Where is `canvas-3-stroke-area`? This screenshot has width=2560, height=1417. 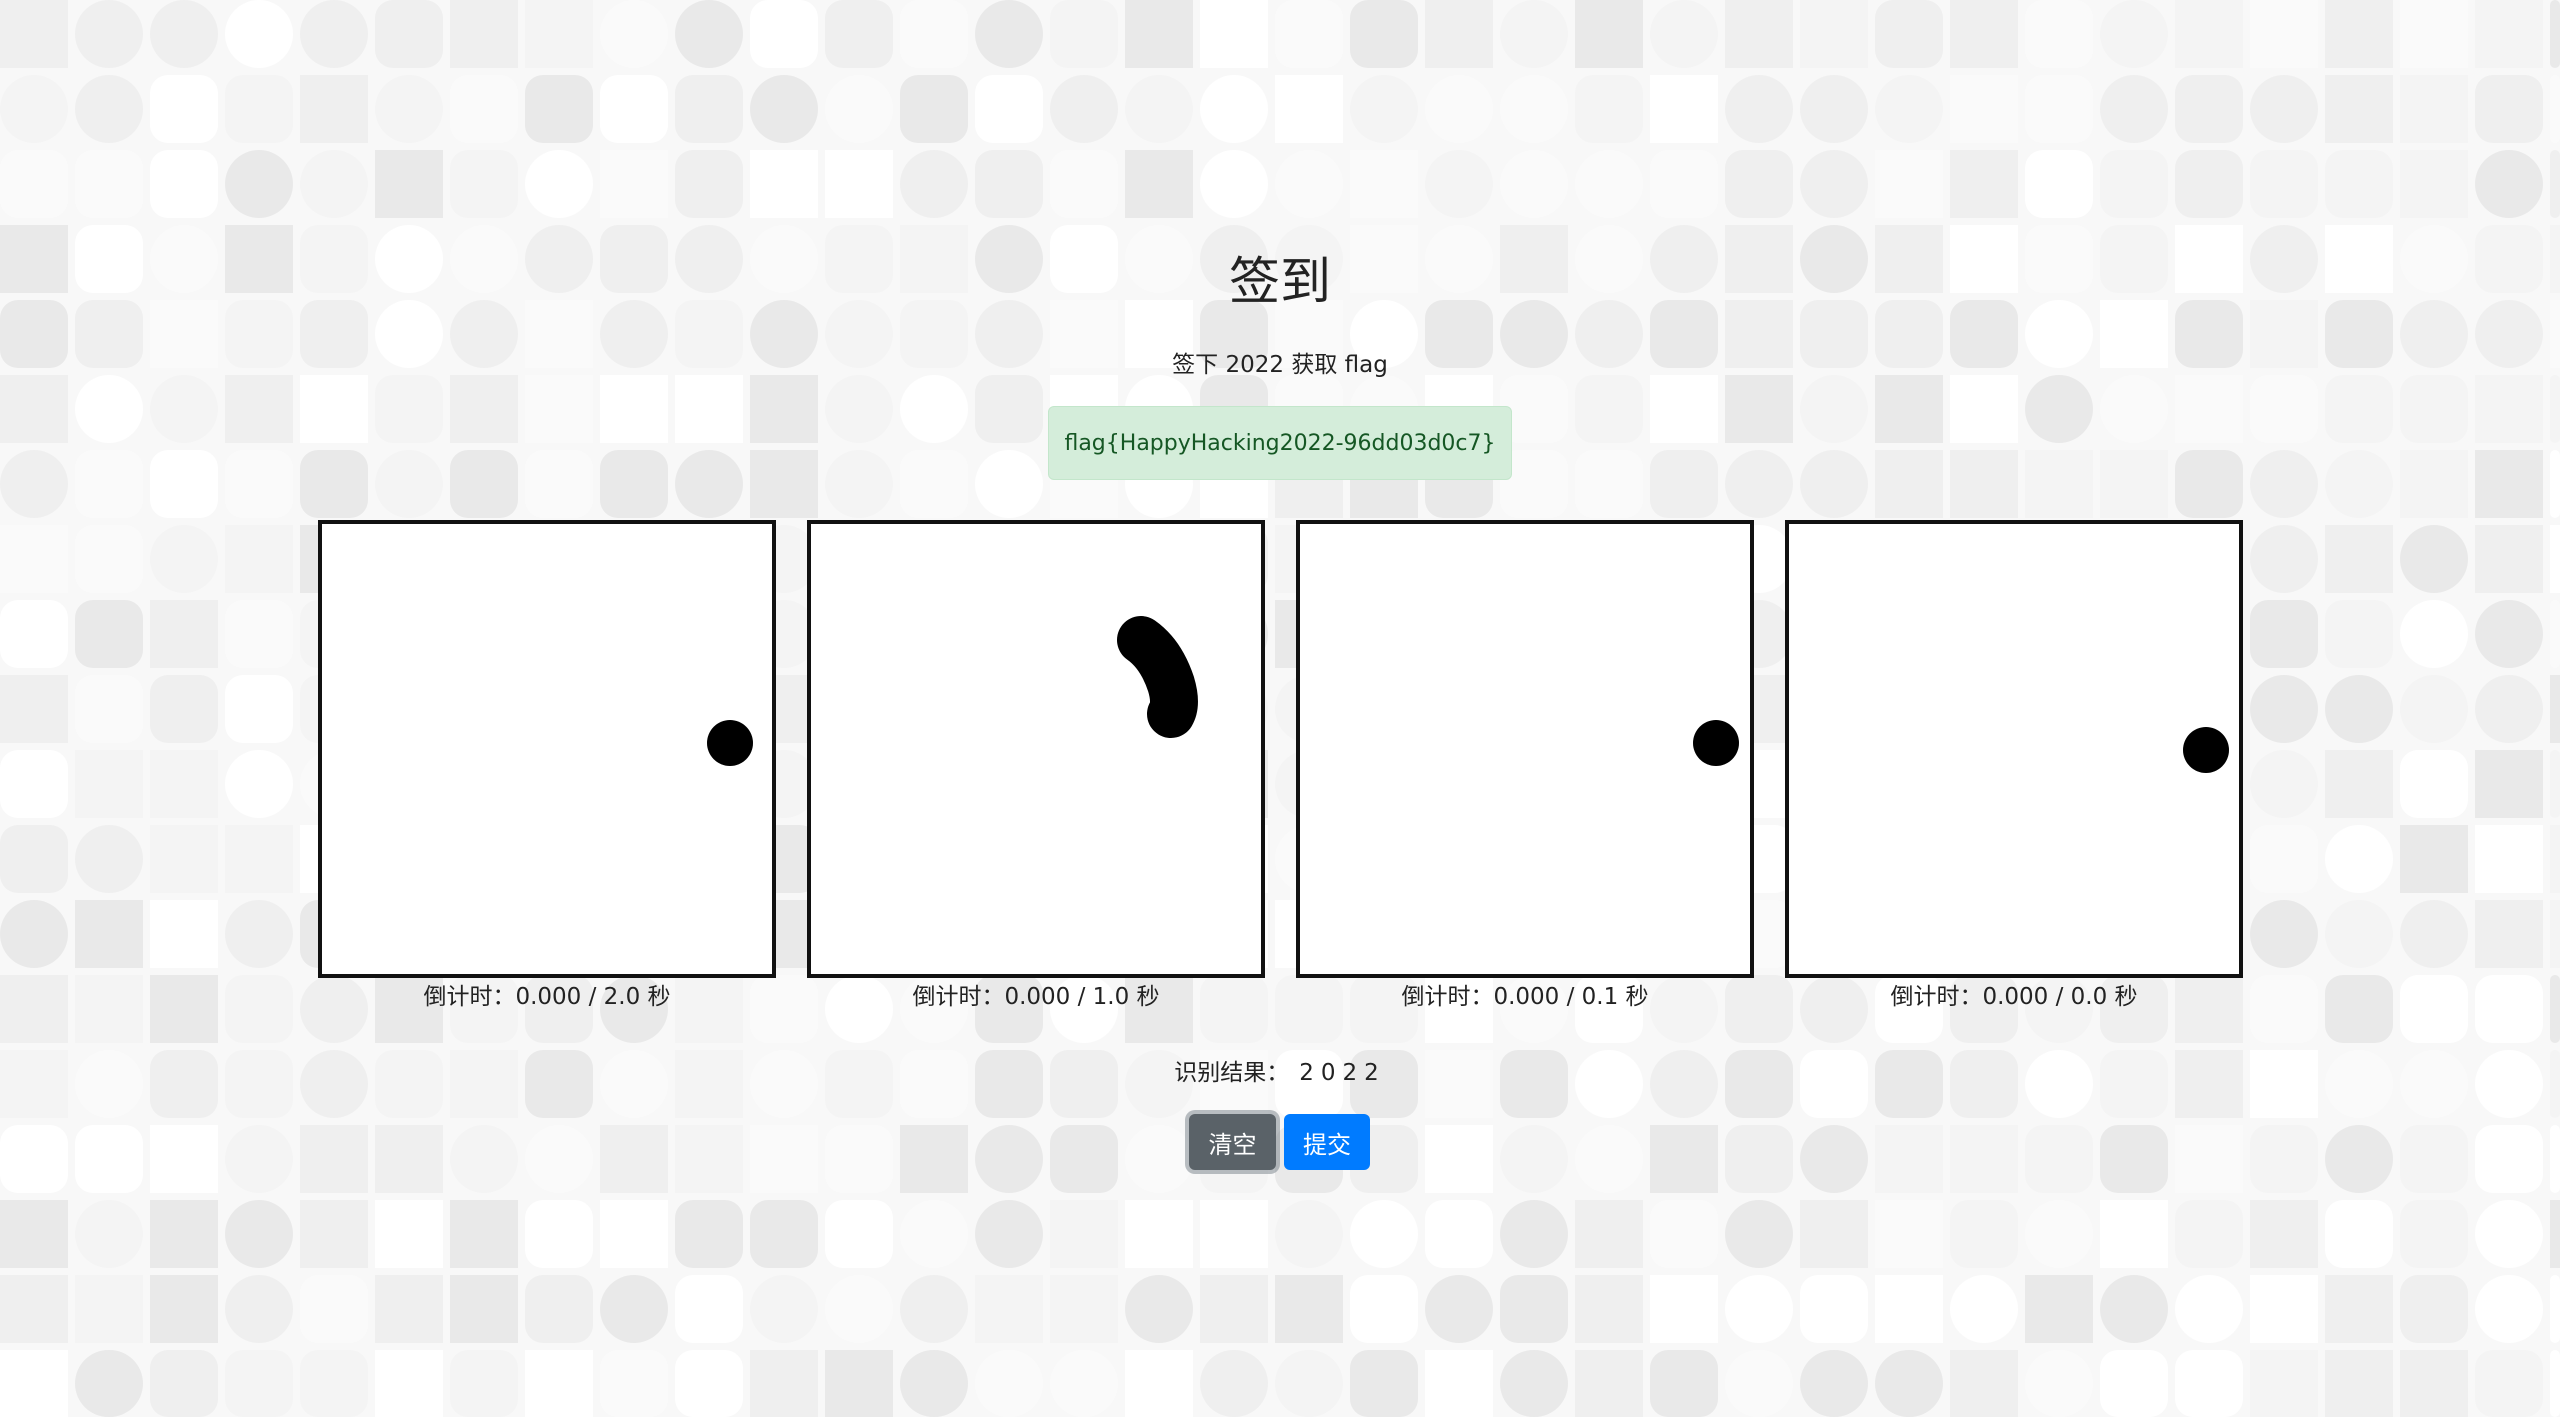
canvas-3-stroke-area is located at coordinates (1525, 749).